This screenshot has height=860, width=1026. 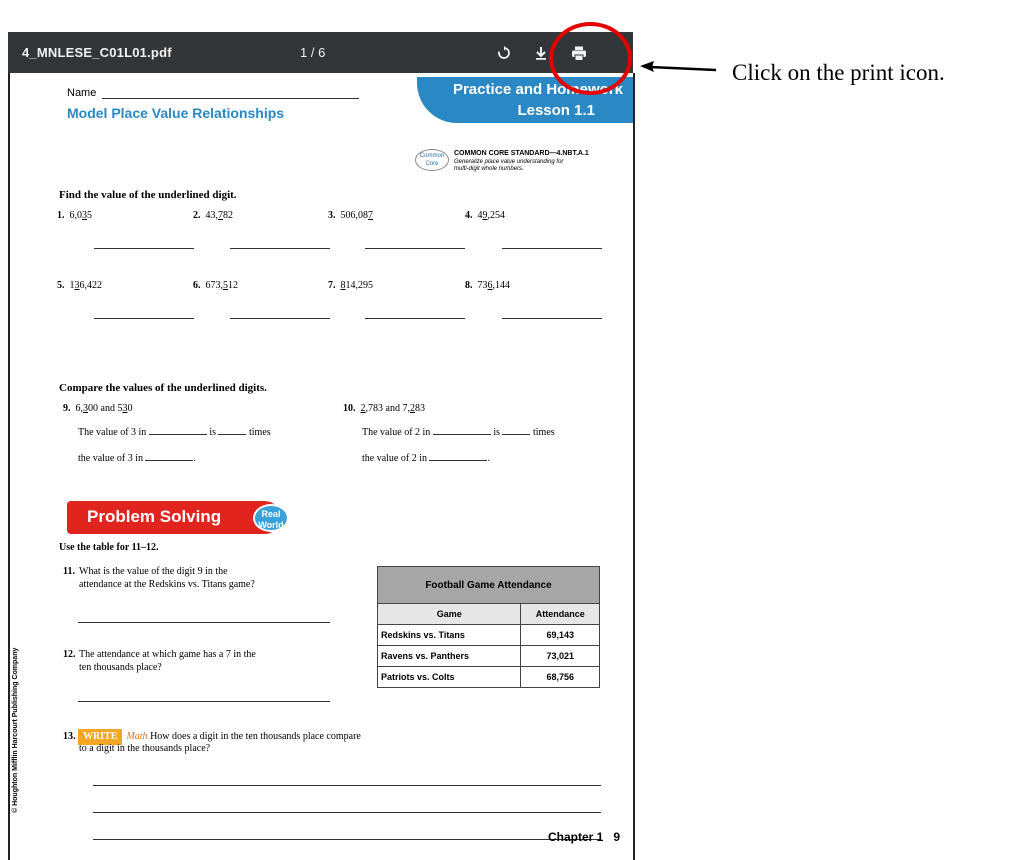 I want to click on file-name: 4_MNLESE_C01L01.pdf, so click(x=97, y=52).